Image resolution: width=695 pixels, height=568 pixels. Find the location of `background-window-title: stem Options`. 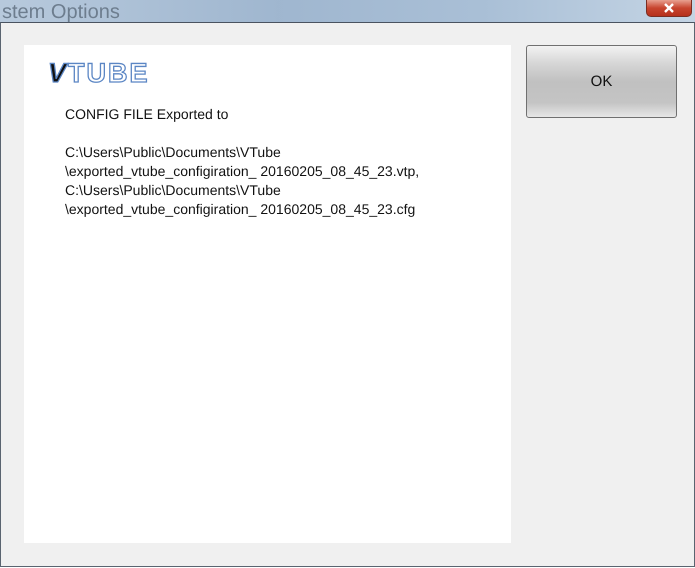

background-window-title: stem Options is located at coordinates (61, 12).